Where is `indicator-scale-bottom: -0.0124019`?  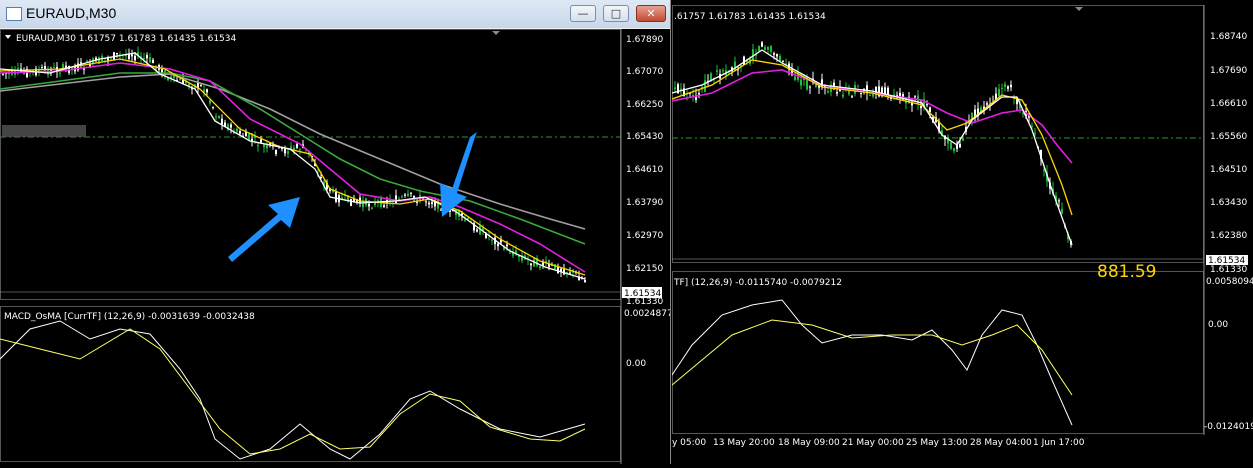
indicator-scale-bottom: -0.0124019 is located at coordinates (1228, 427).